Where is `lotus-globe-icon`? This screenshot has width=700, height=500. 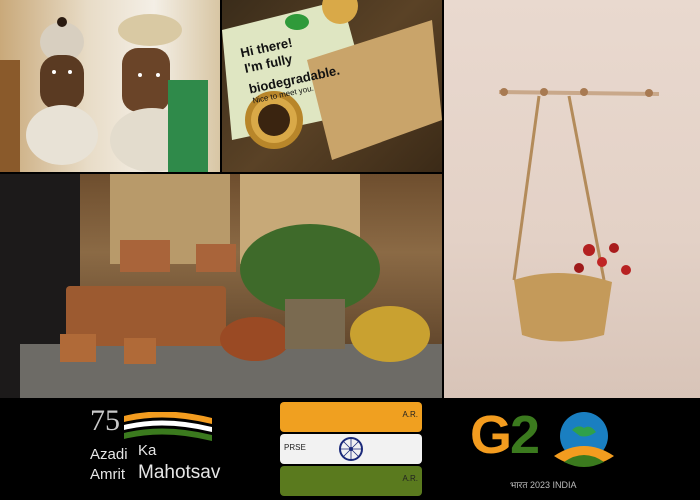
lotus-globe-icon is located at coordinates (584, 439).